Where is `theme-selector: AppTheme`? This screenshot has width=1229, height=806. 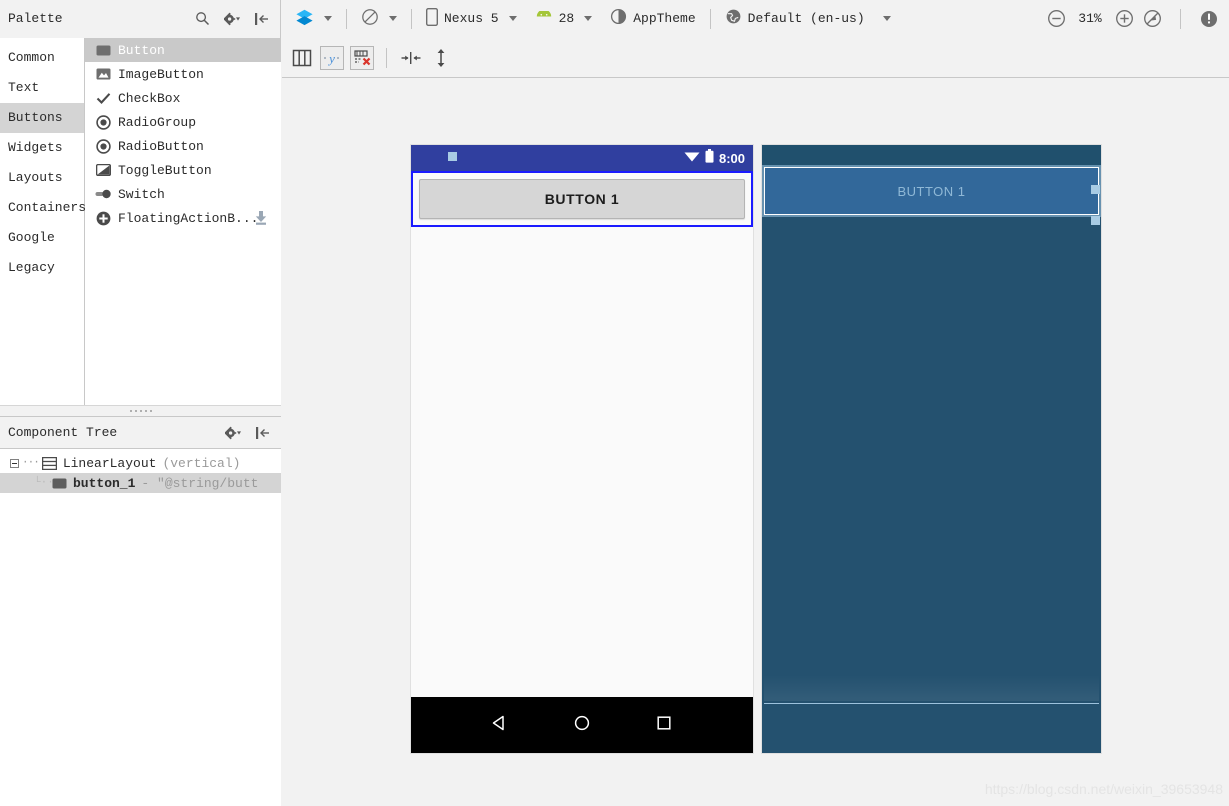 theme-selector: AppTheme is located at coordinates (652, 18).